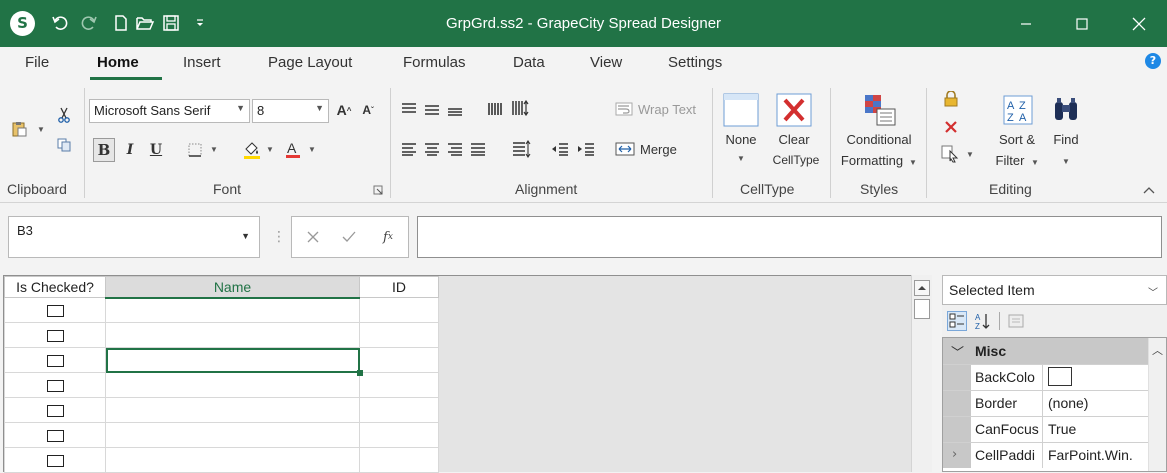 Image resolution: width=1167 pixels, height=473 pixels. Describe the element at coordinates (134, 237) in the screenshot. I see `name-box: B3 ▼` at that location.